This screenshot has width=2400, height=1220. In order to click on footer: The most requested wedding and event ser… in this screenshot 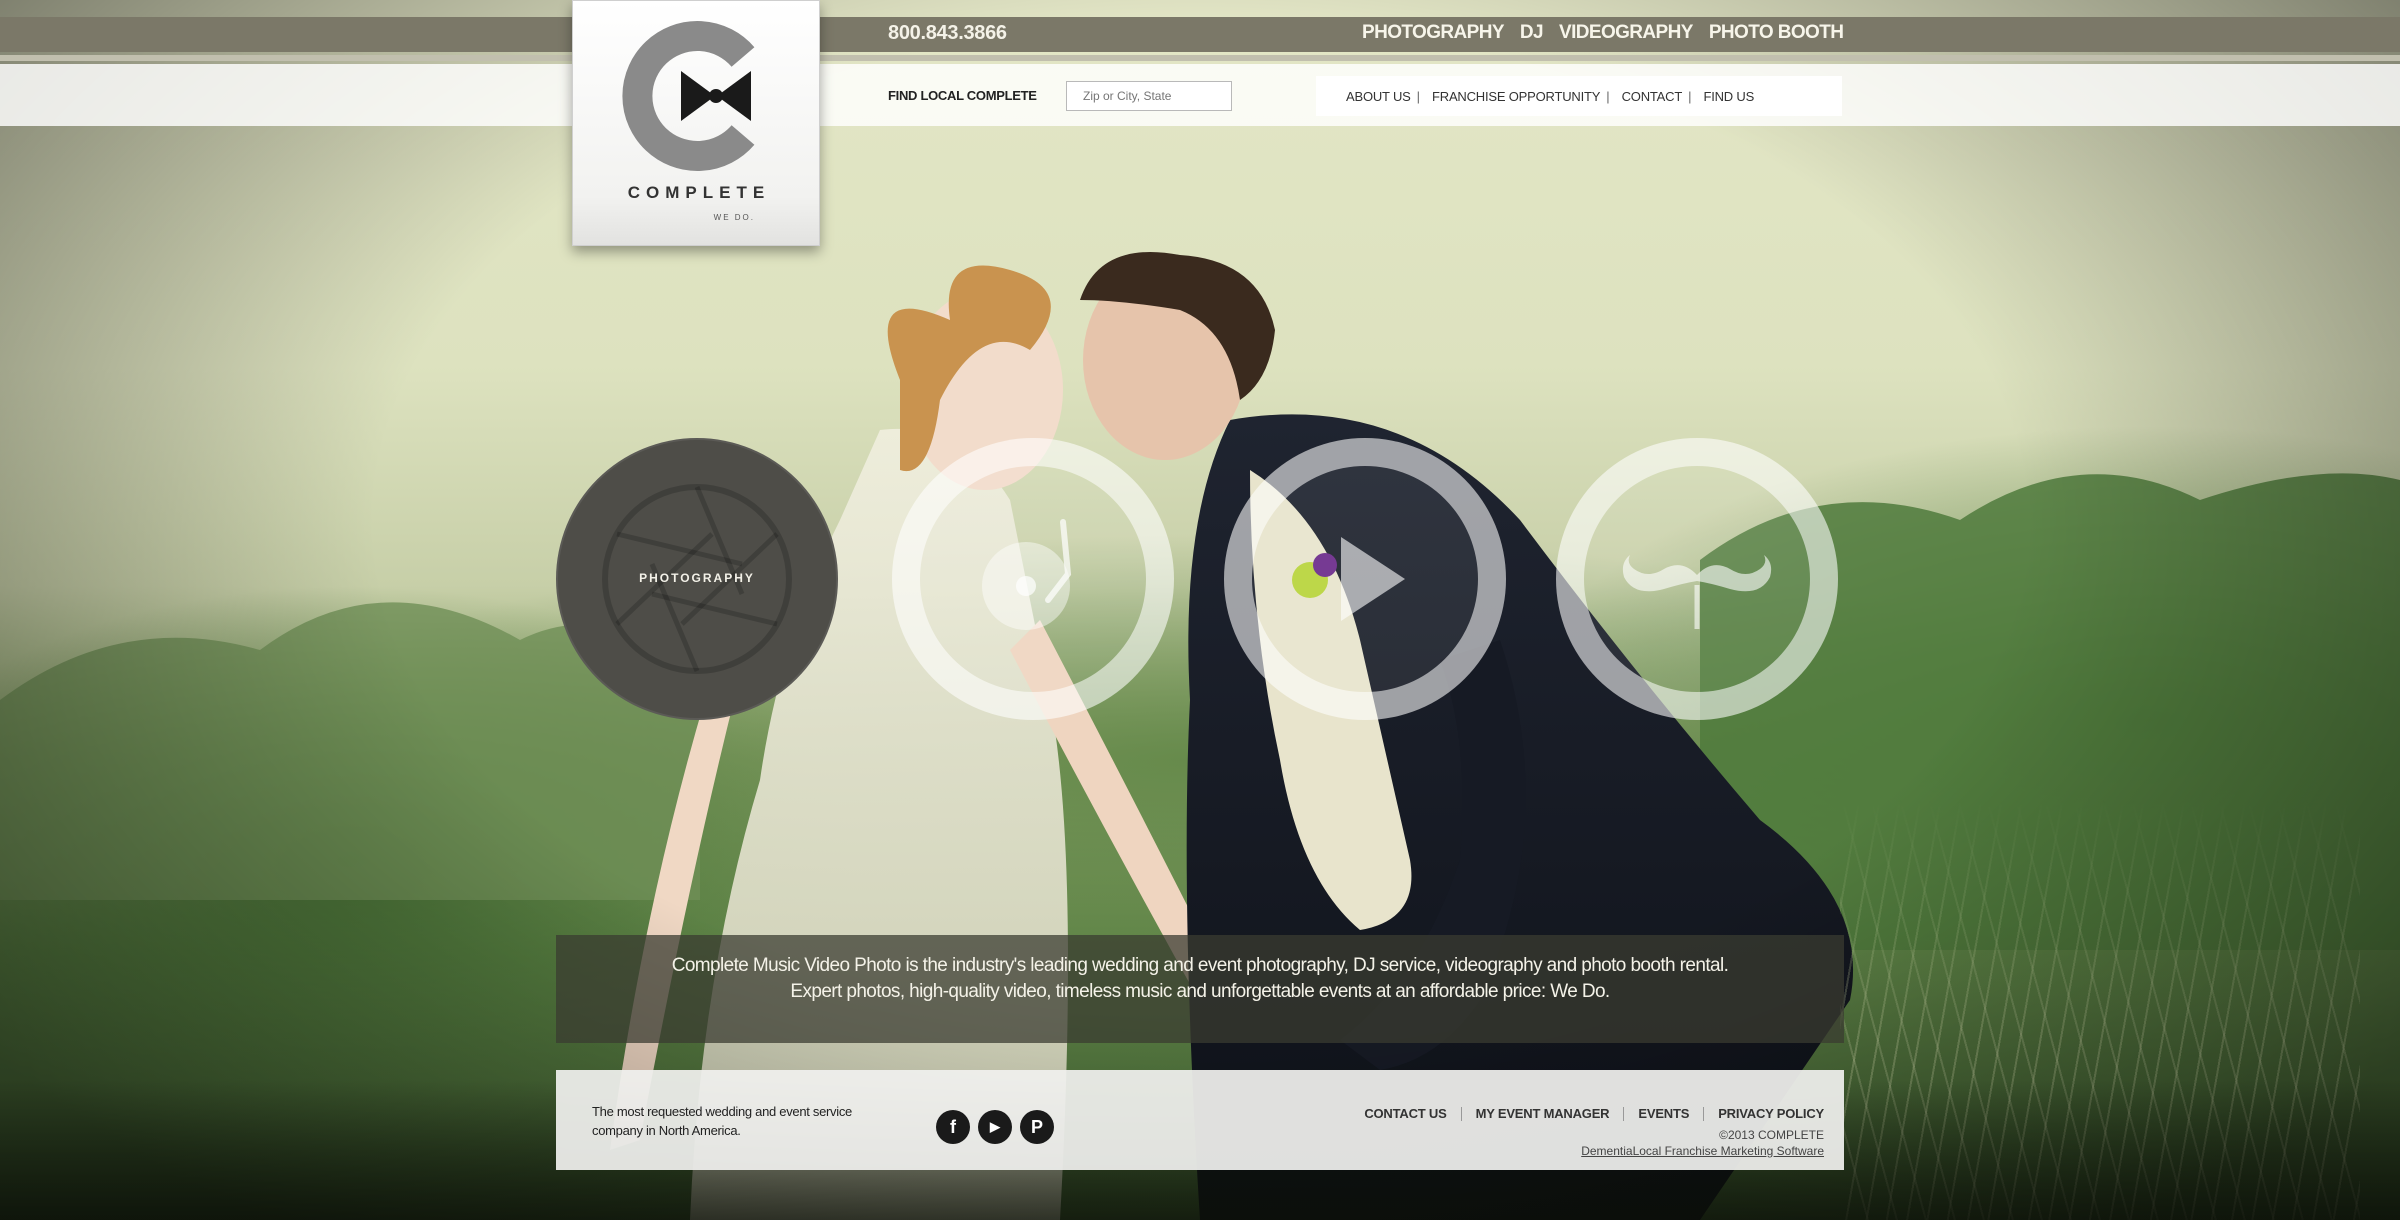, I will do `click(1200, 1120)`.